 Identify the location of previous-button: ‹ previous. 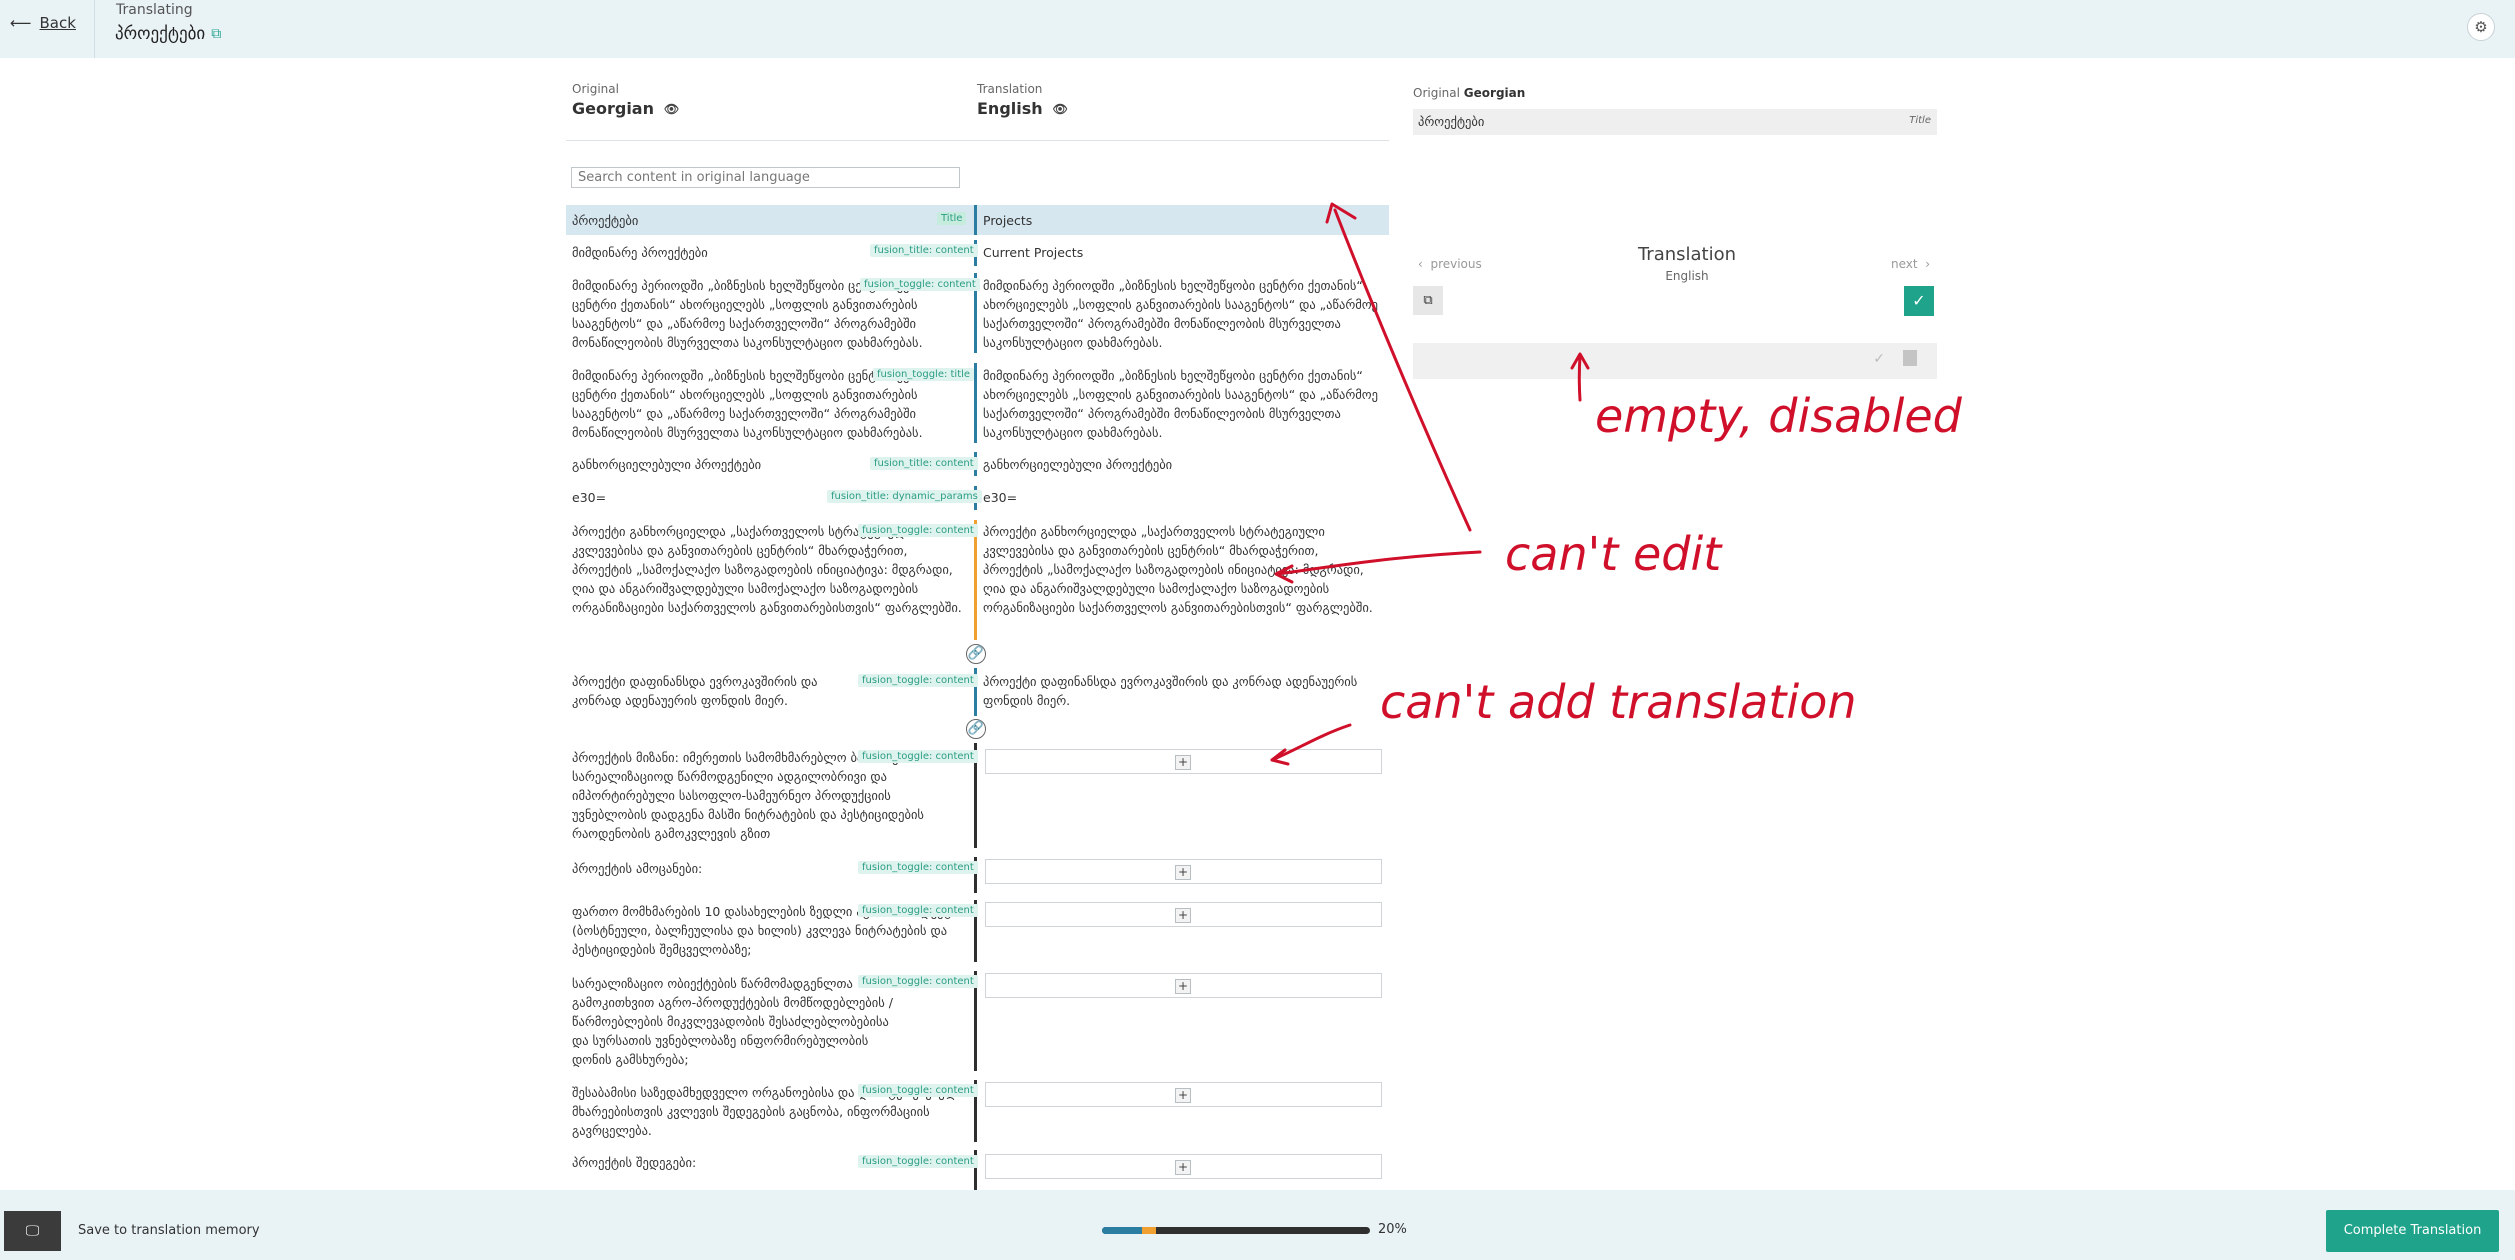
(1450, 264).